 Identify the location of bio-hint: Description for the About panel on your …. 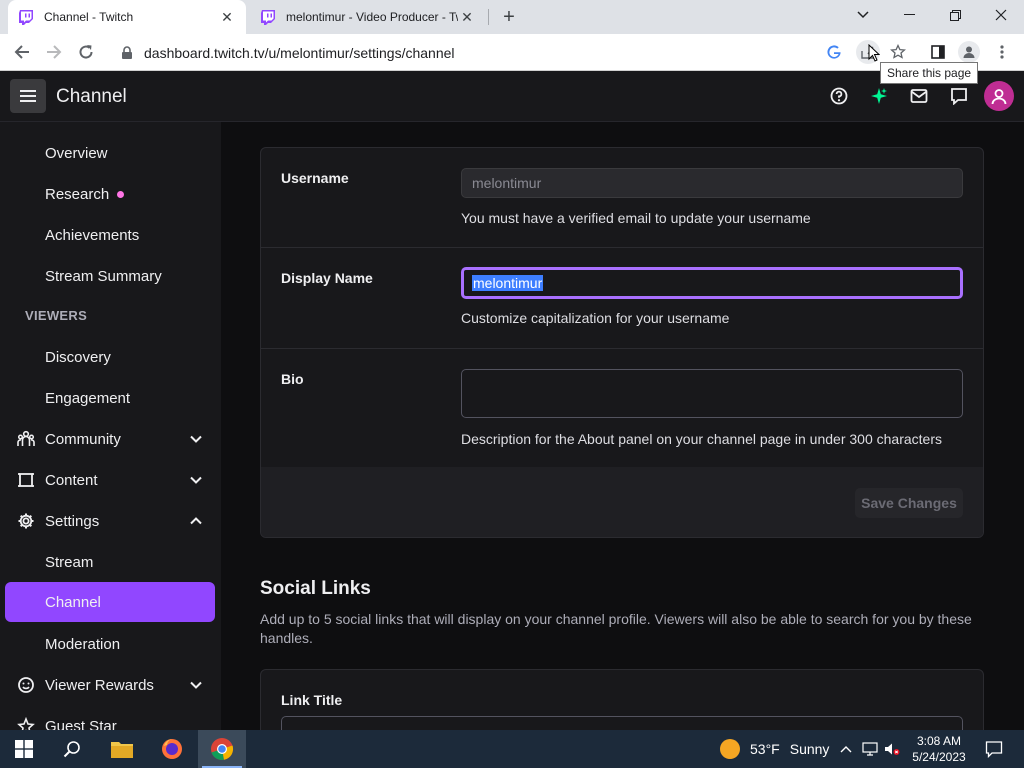
(701, 439).